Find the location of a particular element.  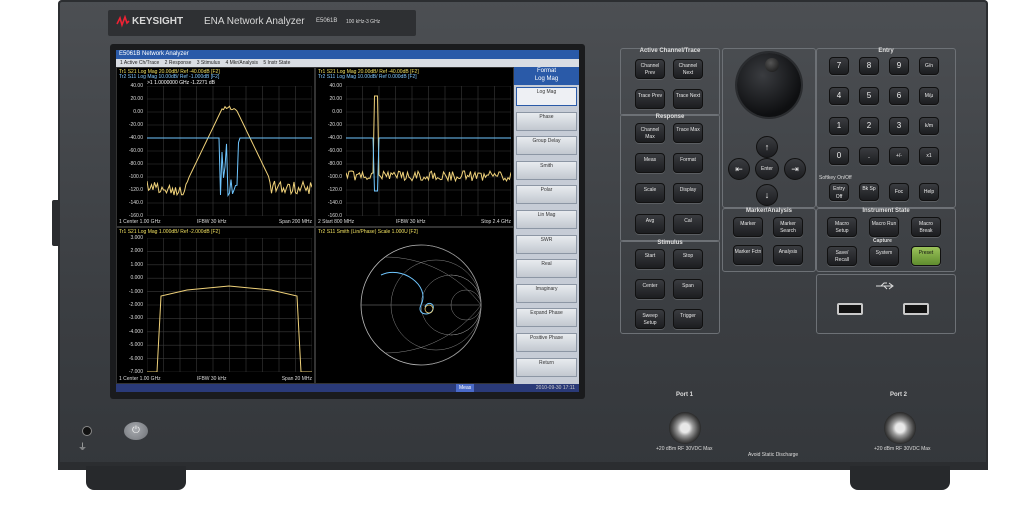

keypad-key: G/n is located at coordinates (929, 66).